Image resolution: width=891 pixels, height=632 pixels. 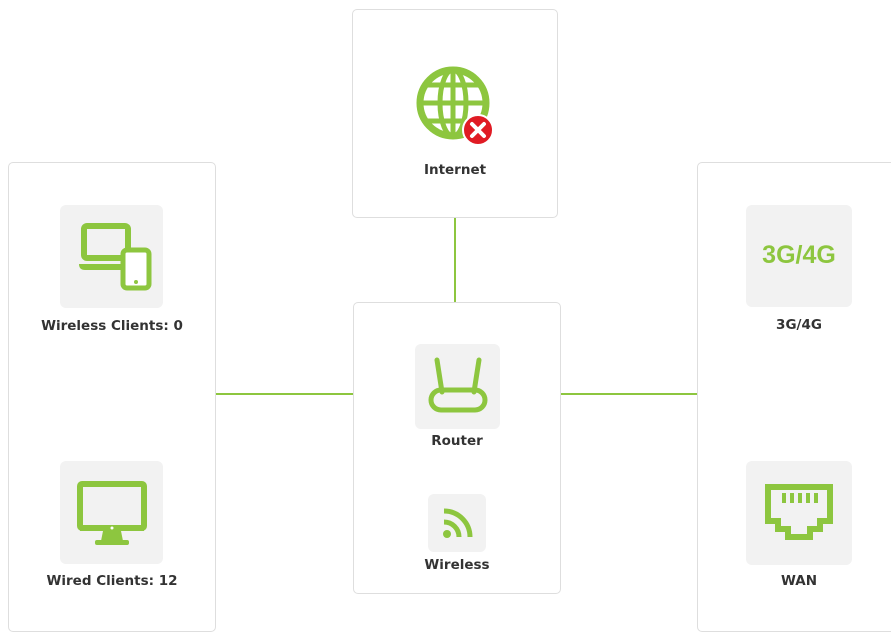 I want to click on line-internet-router, so click(x=455, y=260).